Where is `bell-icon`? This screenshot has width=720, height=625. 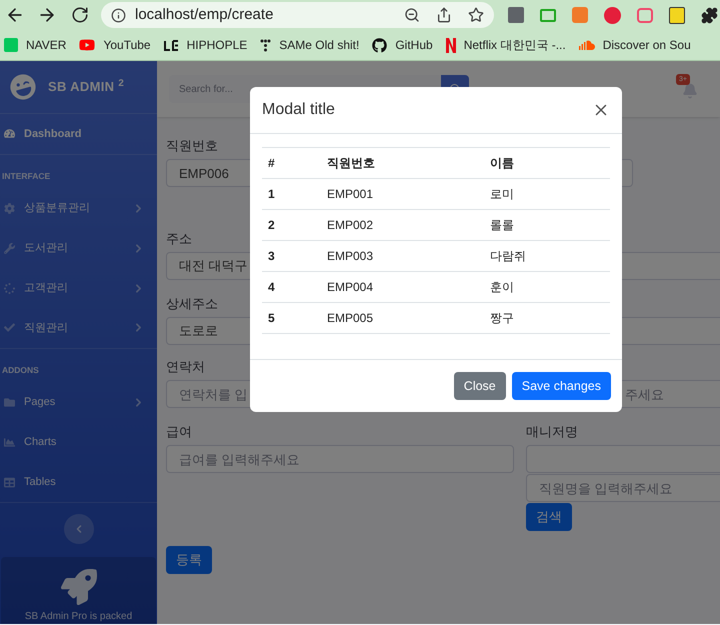
bell-icon is located at coordinates (690, 91).